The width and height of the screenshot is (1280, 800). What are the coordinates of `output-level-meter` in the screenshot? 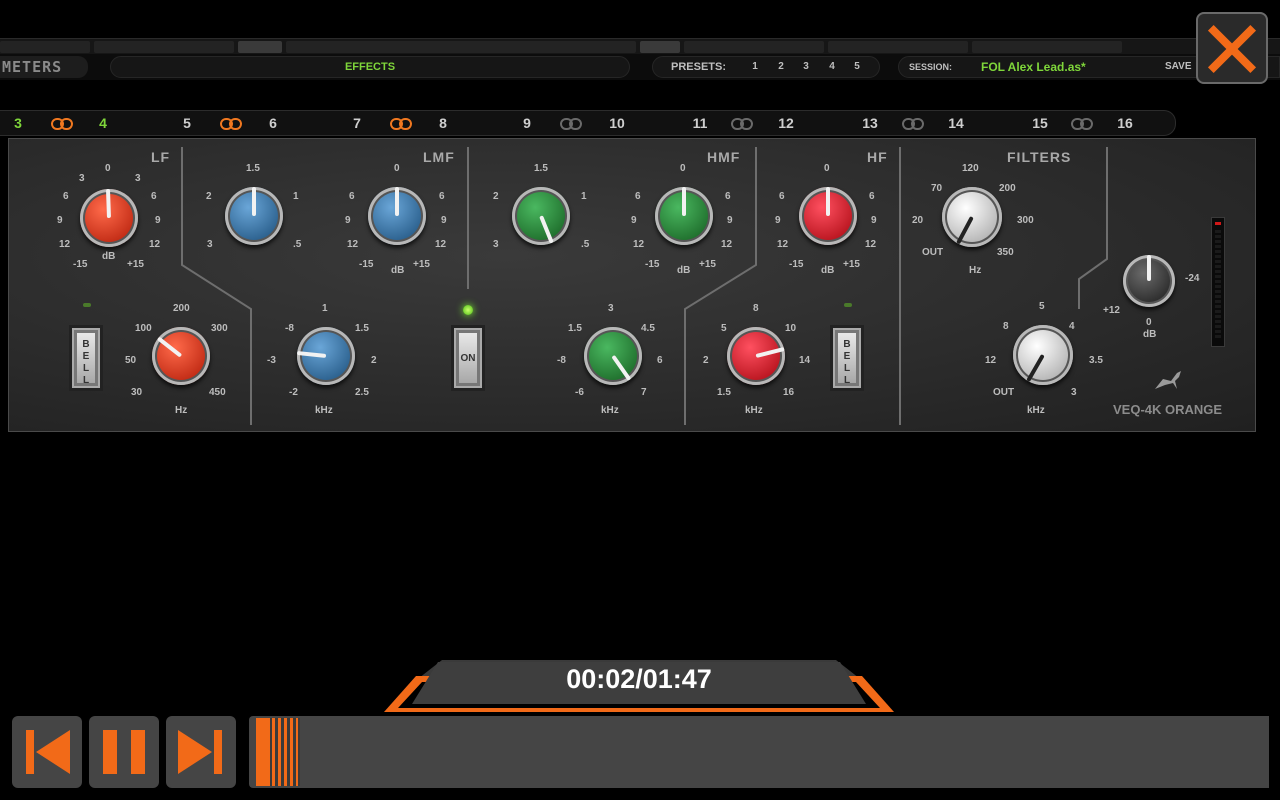 It's located at (1218, 282).